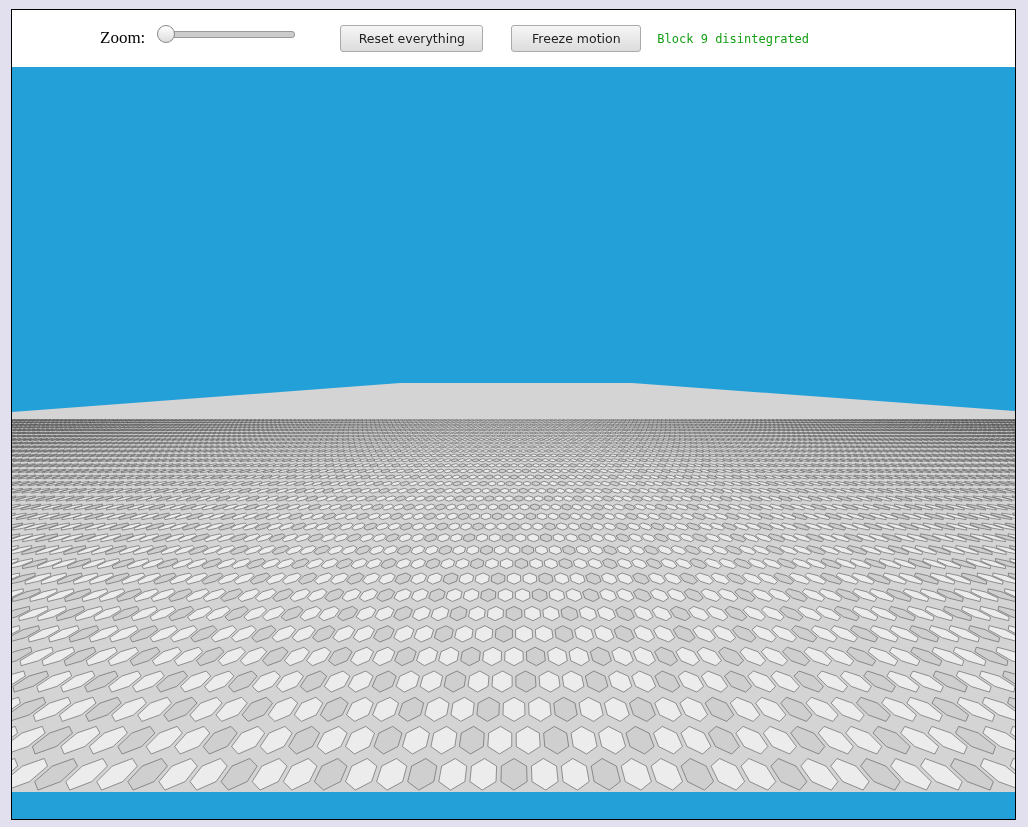 The width and height of the screenshot is (1028, 827). What do you see at coordinates (166, 33) in the screenshot?
I see `slider-thumb` at bounding box center [166, 33].